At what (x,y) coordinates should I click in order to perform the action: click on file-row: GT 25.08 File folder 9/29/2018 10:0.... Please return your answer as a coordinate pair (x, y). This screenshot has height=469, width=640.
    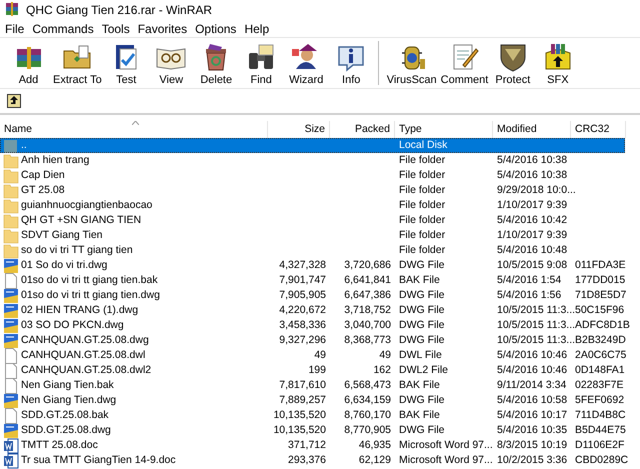
    Looking at the image, I should click on (312, 190).